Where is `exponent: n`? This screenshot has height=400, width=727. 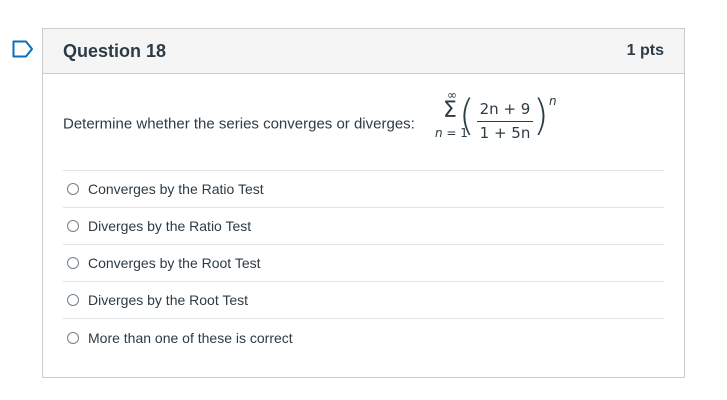
exponent: n is located at coordinates (553, 101).